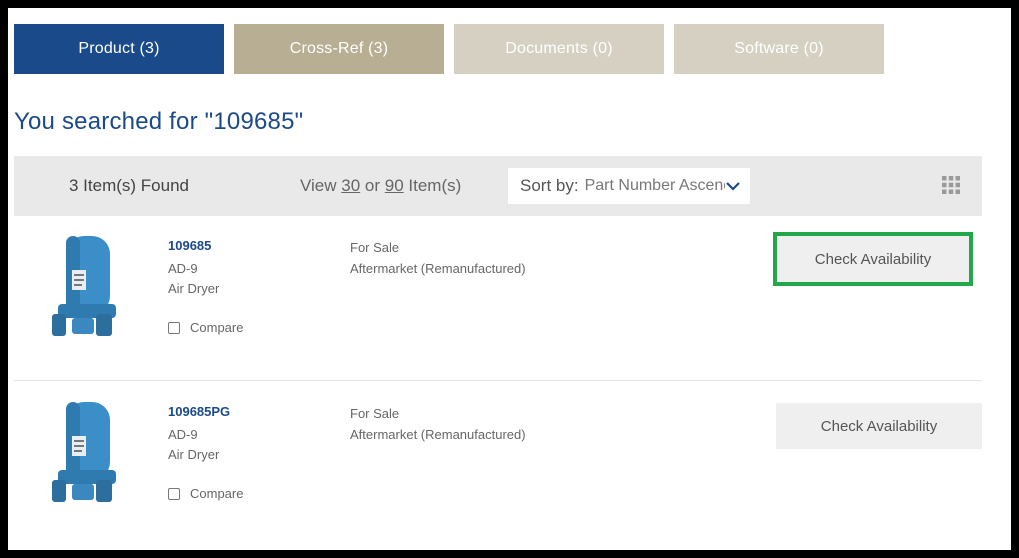 The width and height of the screenshot is (1019, 558). I want to click on view-prefix: View, so click(321, 185).